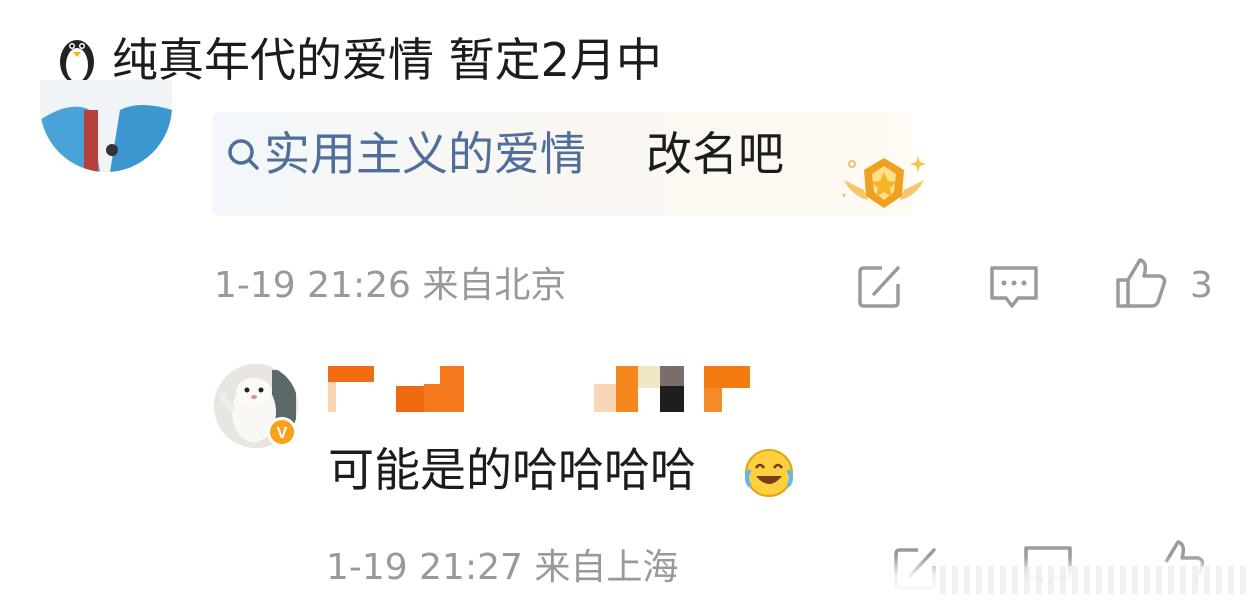 Image resolution: width=1256 pixels, height=604 pixels. What do you see at coordinates (77, 63) in the screenshot?
I see `penguin-icon` at bounding box center [77, 63].